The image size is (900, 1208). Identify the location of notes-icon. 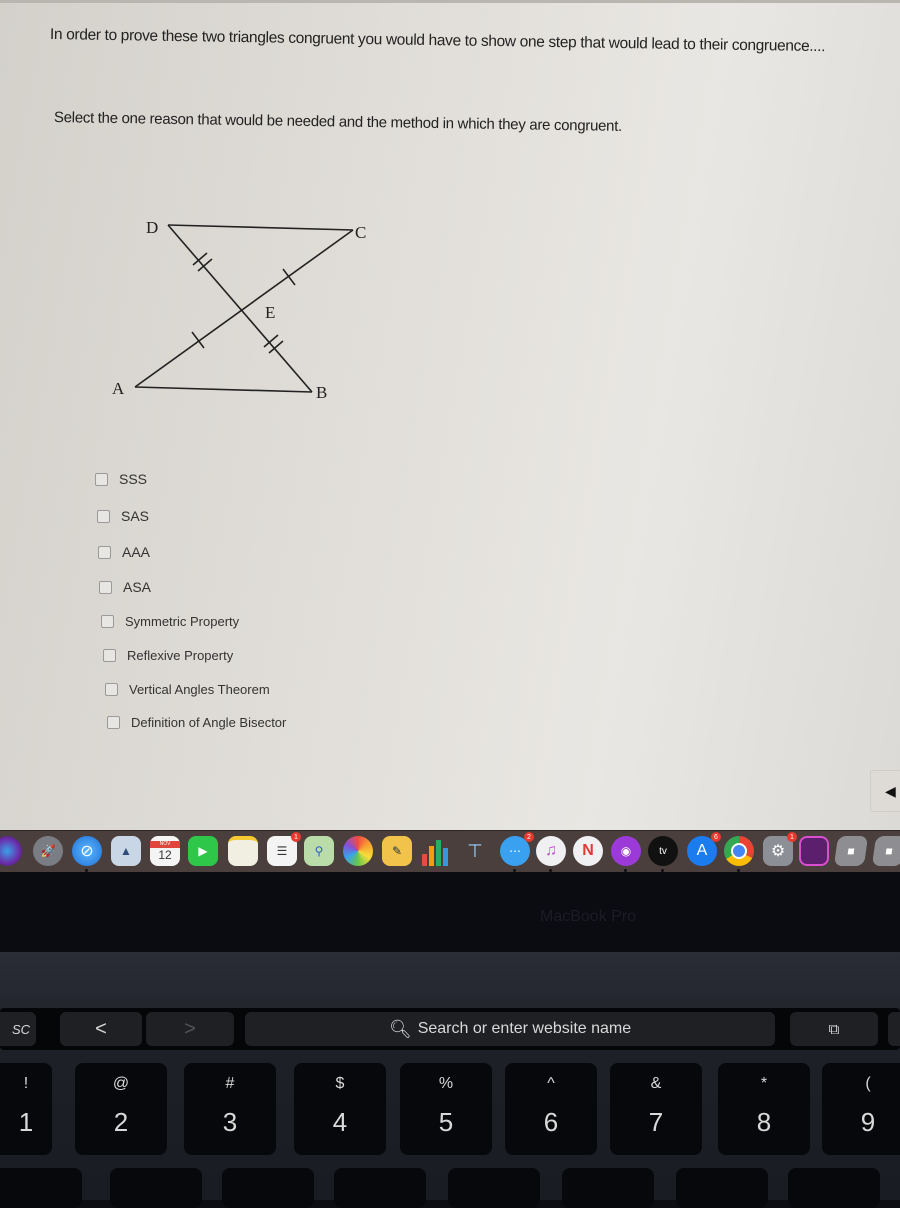
(243, 851).